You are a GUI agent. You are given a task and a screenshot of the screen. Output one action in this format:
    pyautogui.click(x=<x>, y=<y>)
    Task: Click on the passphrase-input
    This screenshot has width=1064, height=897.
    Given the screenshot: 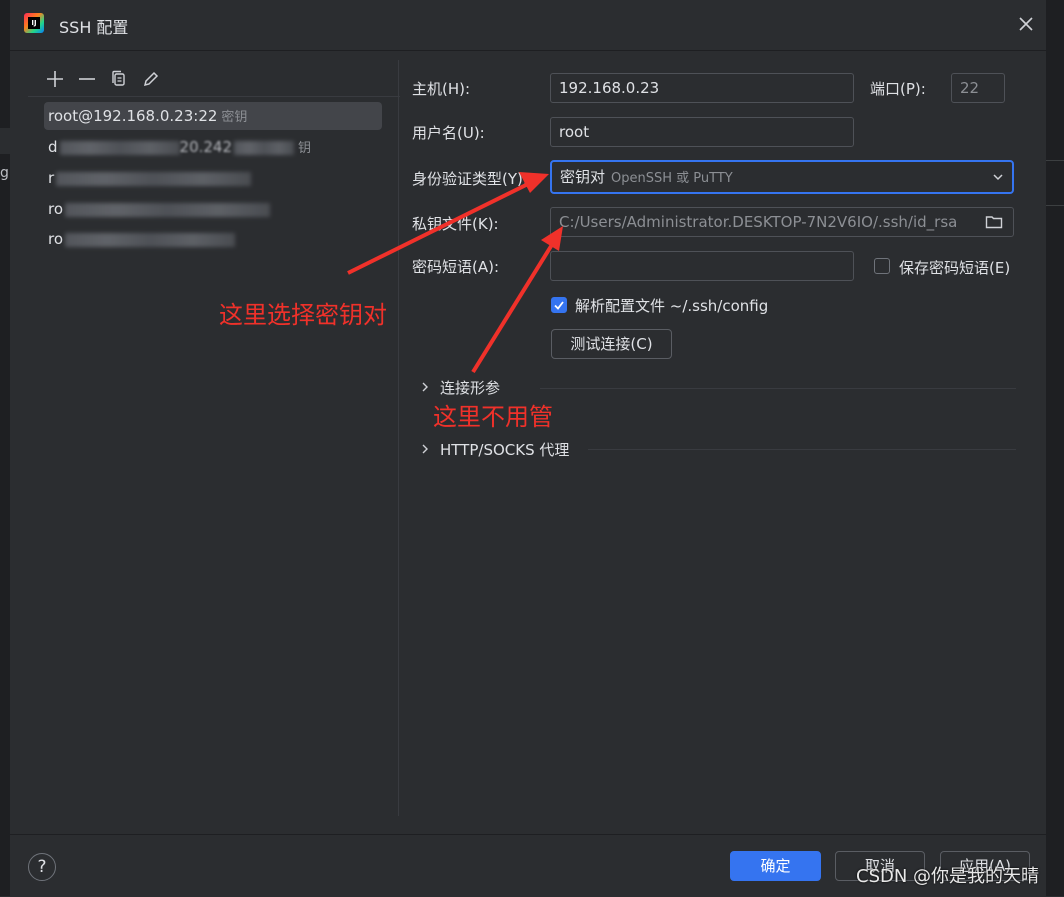 What is the action you would take?
    pyautogui.click(x=702, y=266)
    